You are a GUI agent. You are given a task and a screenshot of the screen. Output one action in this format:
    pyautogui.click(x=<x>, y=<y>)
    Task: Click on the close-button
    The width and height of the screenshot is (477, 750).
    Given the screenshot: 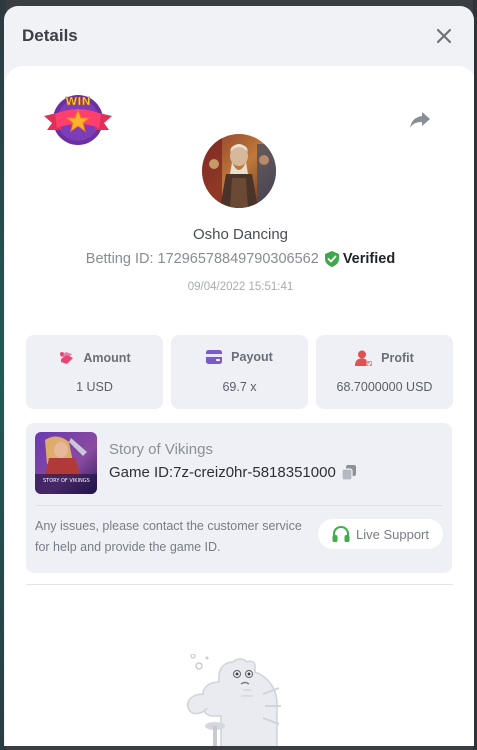 What is the action you would take?
    pyautogui.click(x=444, y=36)
    